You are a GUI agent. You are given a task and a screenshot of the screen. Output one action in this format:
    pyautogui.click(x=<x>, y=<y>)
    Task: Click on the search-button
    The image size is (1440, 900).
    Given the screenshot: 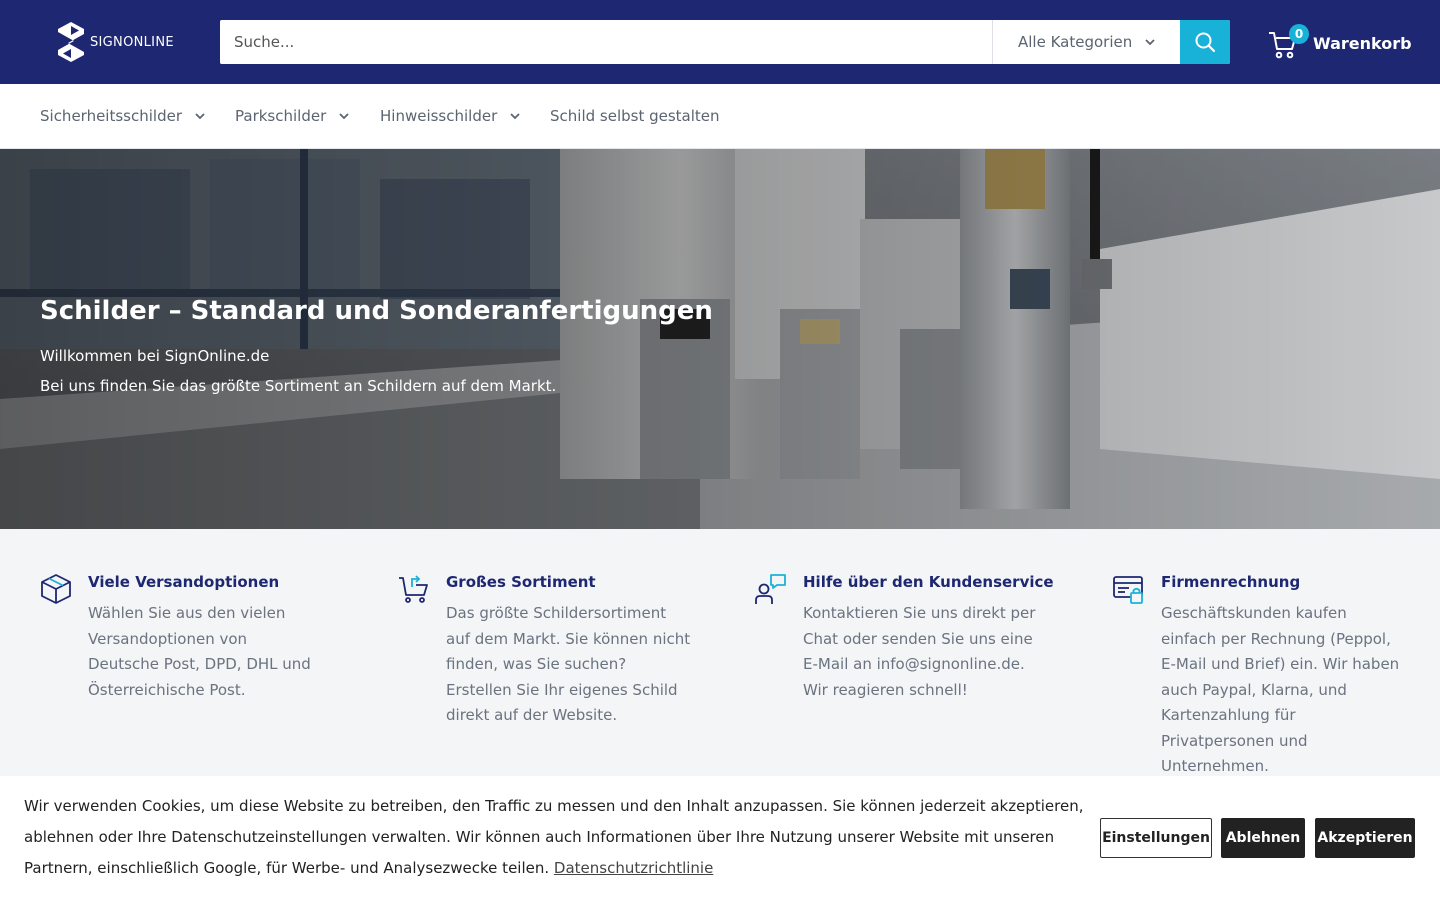 What is the action you would take?
    pyautogui.click(x=1205, y=42)
    